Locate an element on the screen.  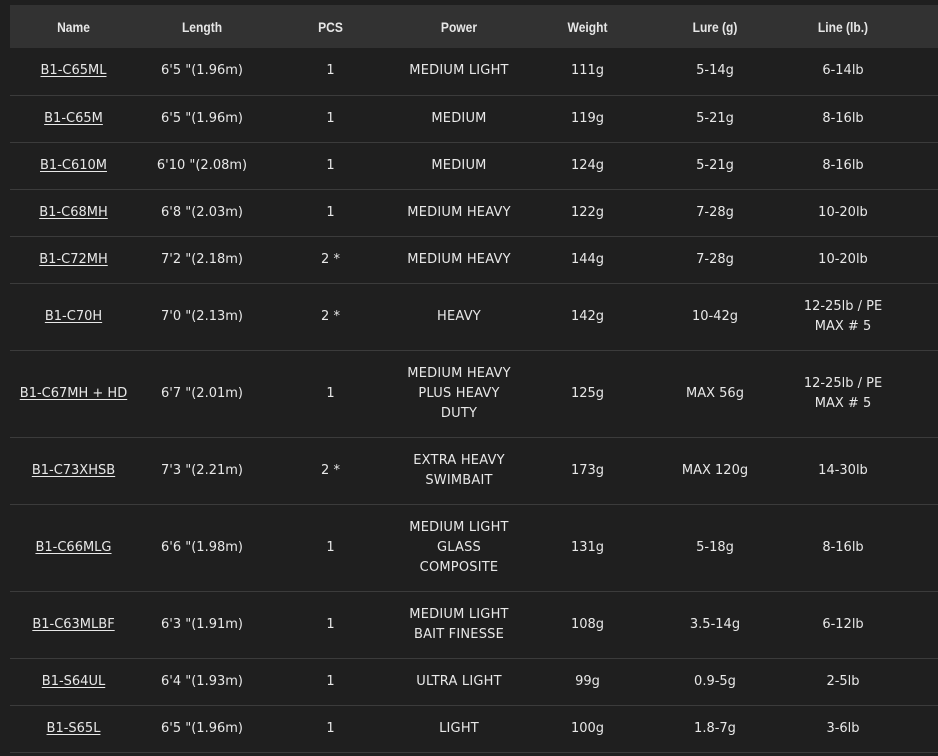
cell-weight: 173g is located at coordinates (587, 471).